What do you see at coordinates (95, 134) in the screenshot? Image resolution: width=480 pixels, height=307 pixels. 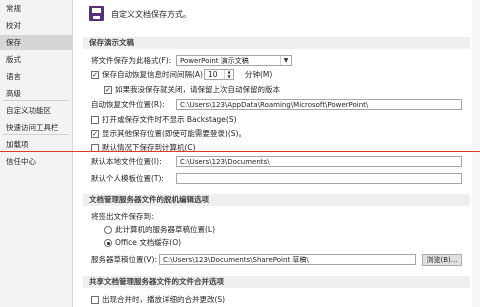 I see `show-other-locations-checkbox: ✓` at bounding box center [95, 134].